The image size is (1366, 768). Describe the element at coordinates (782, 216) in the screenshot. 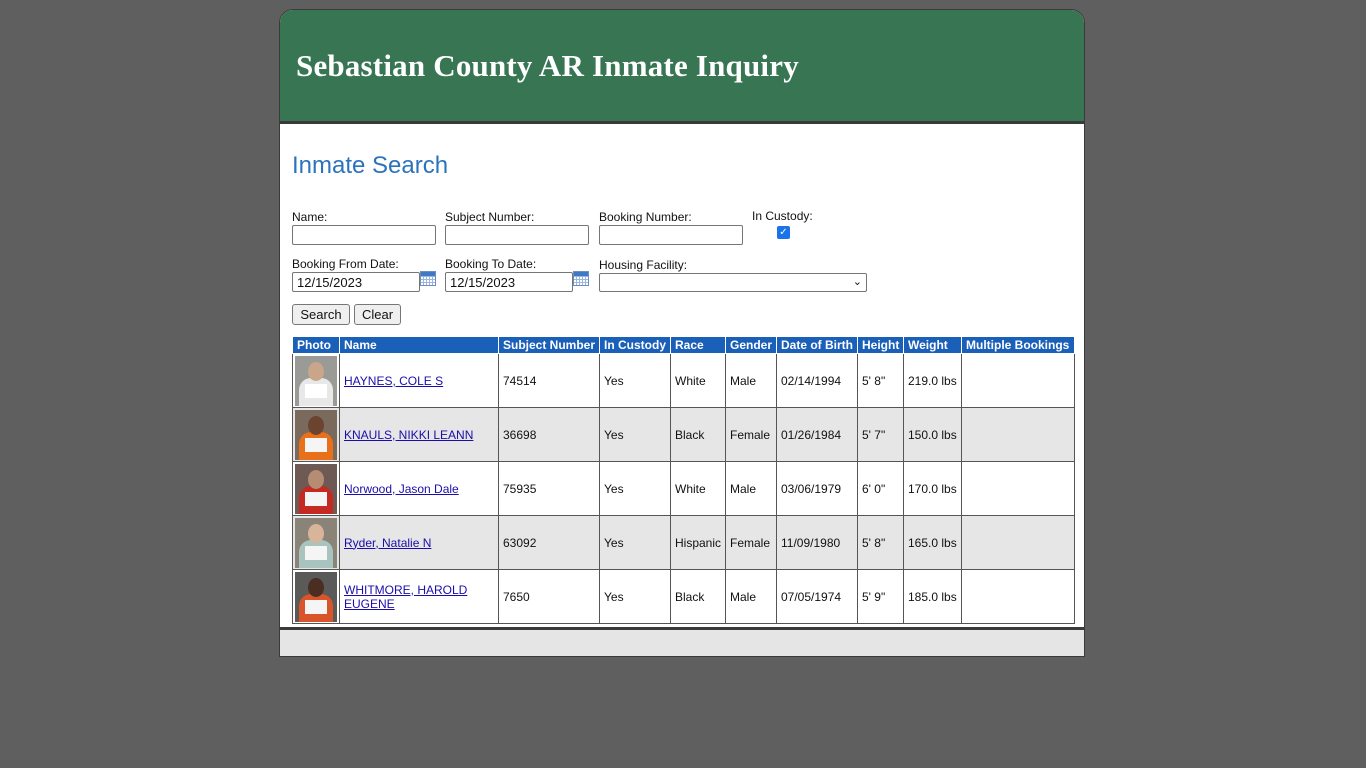

I see `in-custody-label: In Custody:` at that location.